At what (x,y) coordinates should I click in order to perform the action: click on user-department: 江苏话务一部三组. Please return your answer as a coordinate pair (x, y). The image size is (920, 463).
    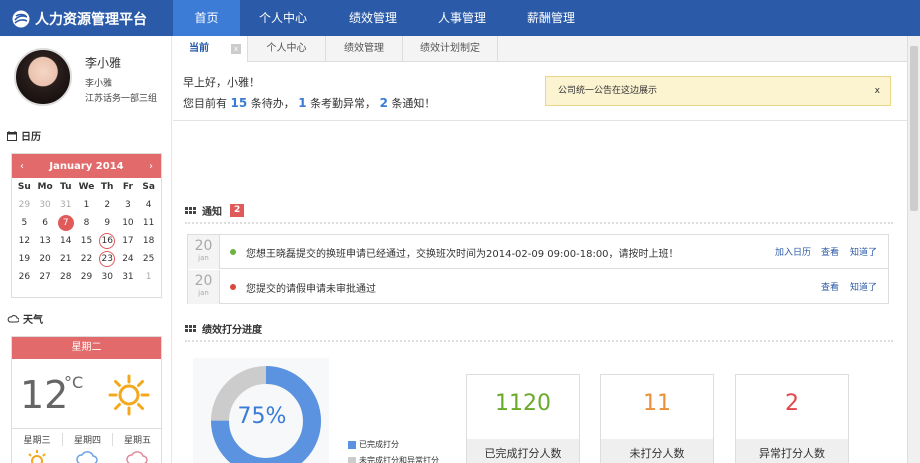
    Looking at the image, I should click on (121, 99).